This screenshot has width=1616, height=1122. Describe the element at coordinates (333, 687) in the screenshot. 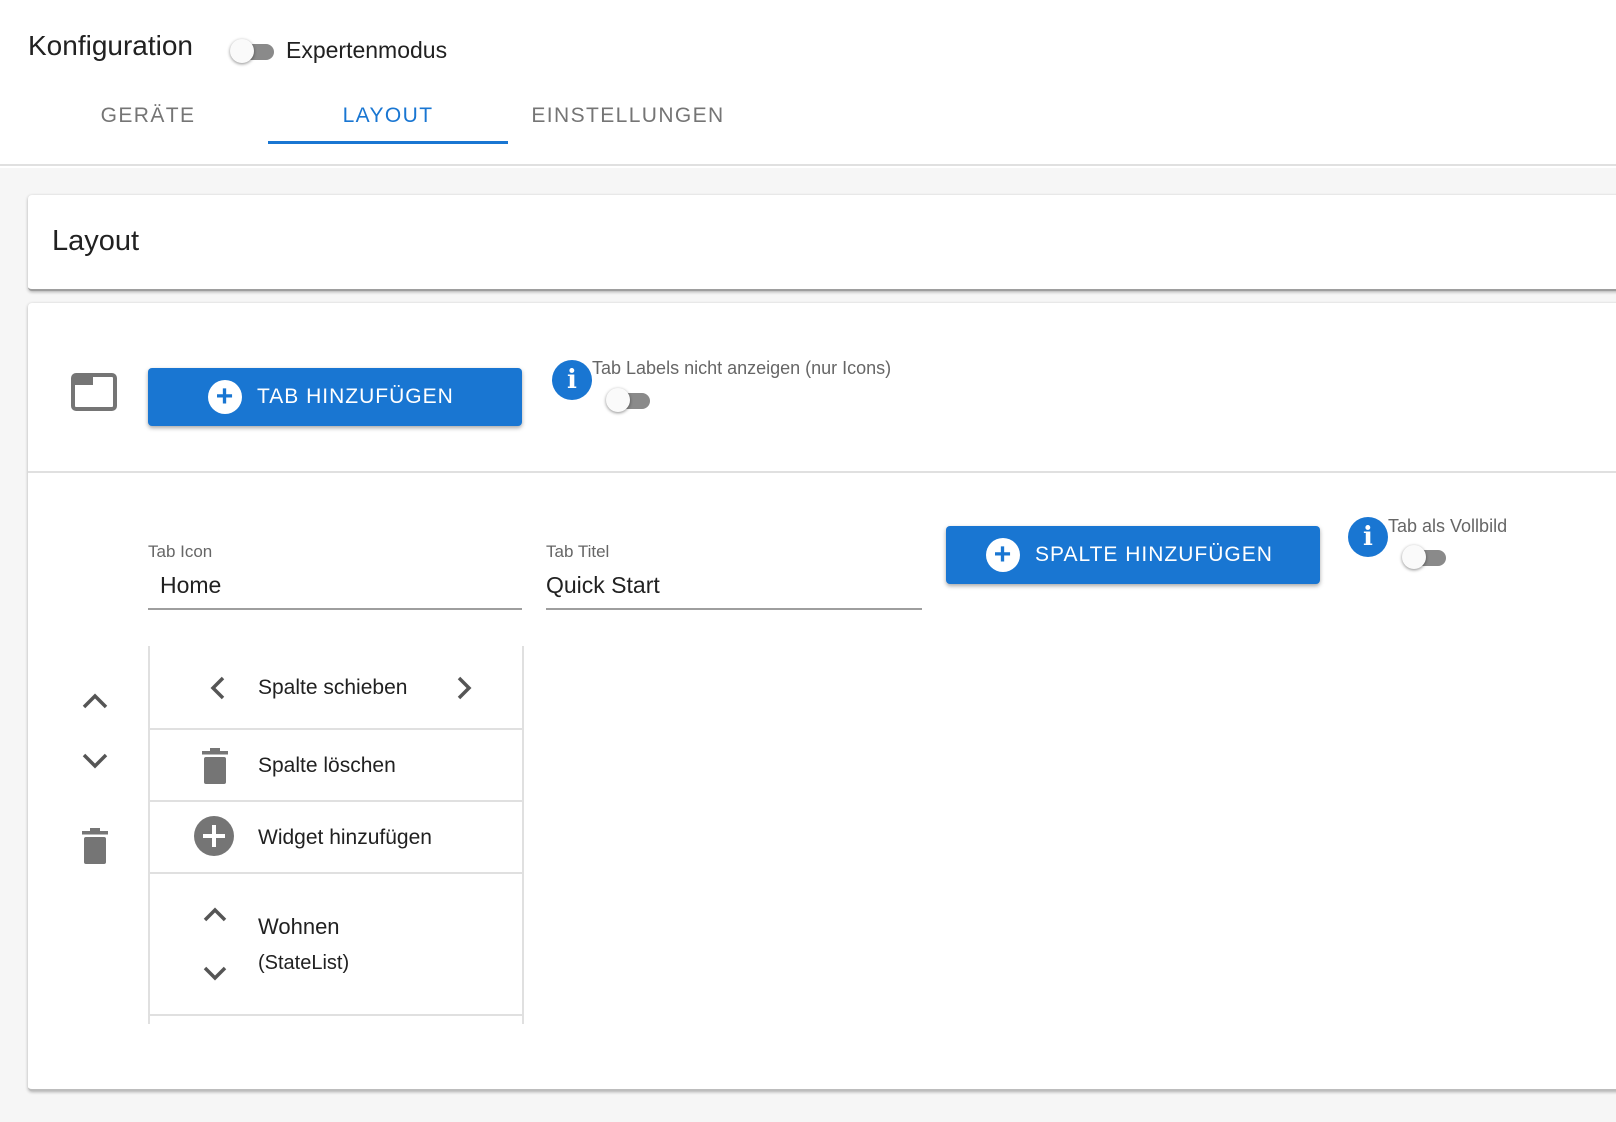

I see `move-column-label: Spalte schieben` at that location.